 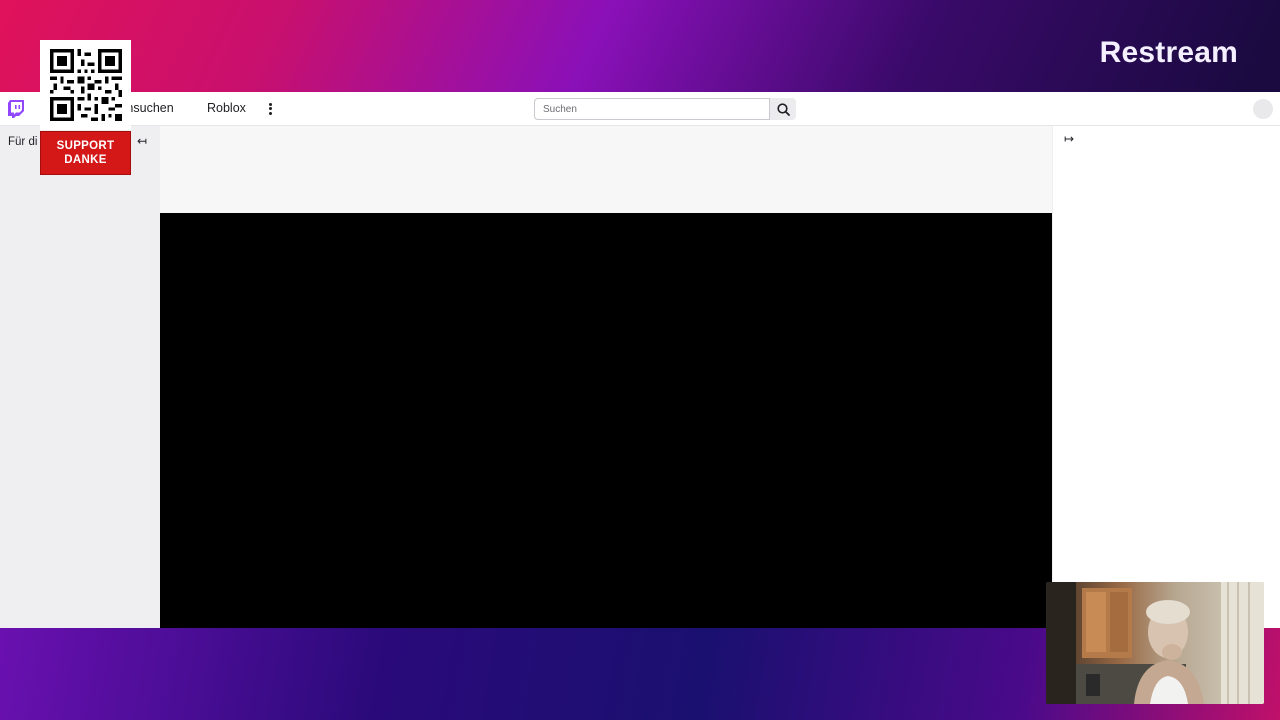 What do you see at coordinates (270, 109) in the screenshot?
I see `more-vertical-icon` at bounding box center [270, 109].